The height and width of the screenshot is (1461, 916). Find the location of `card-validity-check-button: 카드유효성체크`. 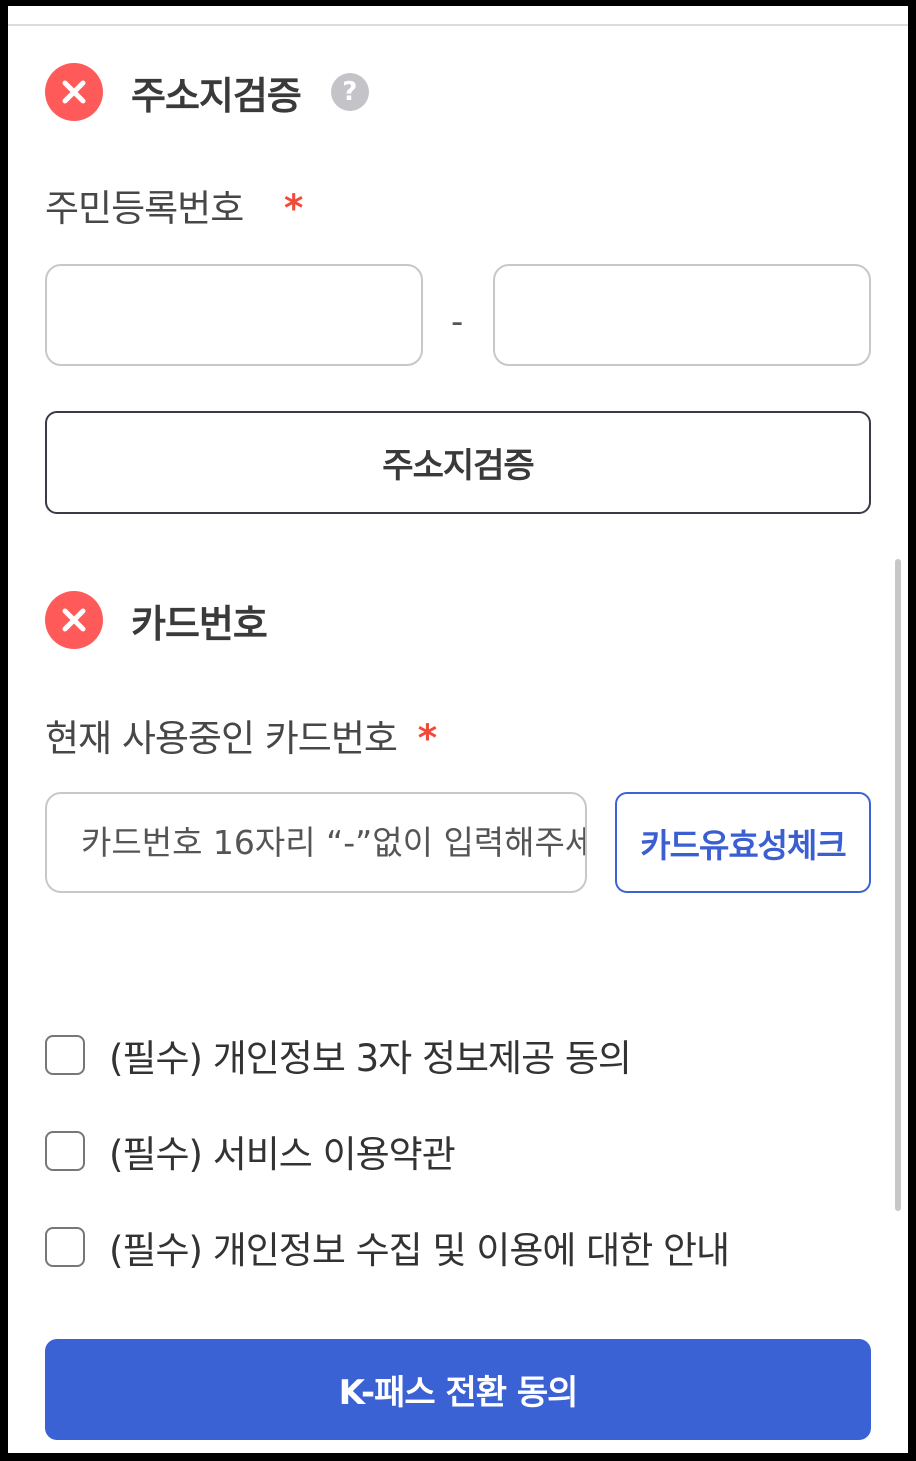

card-validity-check-button: 카드유효성체크 is located at coordinates (743, 842).